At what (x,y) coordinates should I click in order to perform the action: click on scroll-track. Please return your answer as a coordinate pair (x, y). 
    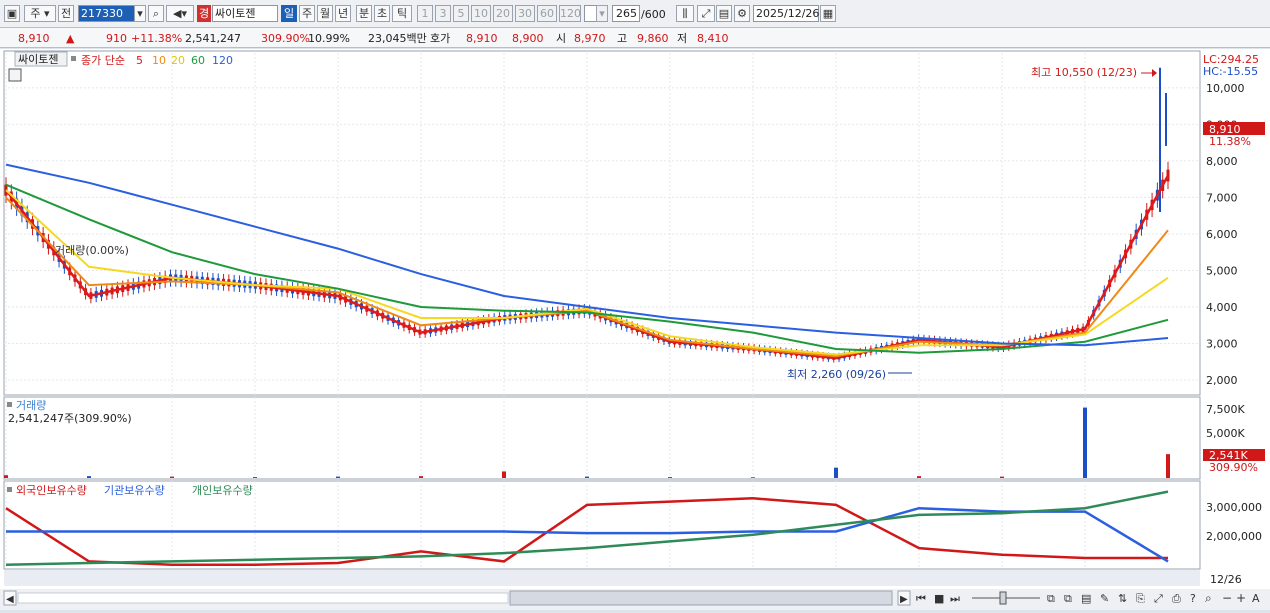
    Looking at the image, I should click on (263, 598).